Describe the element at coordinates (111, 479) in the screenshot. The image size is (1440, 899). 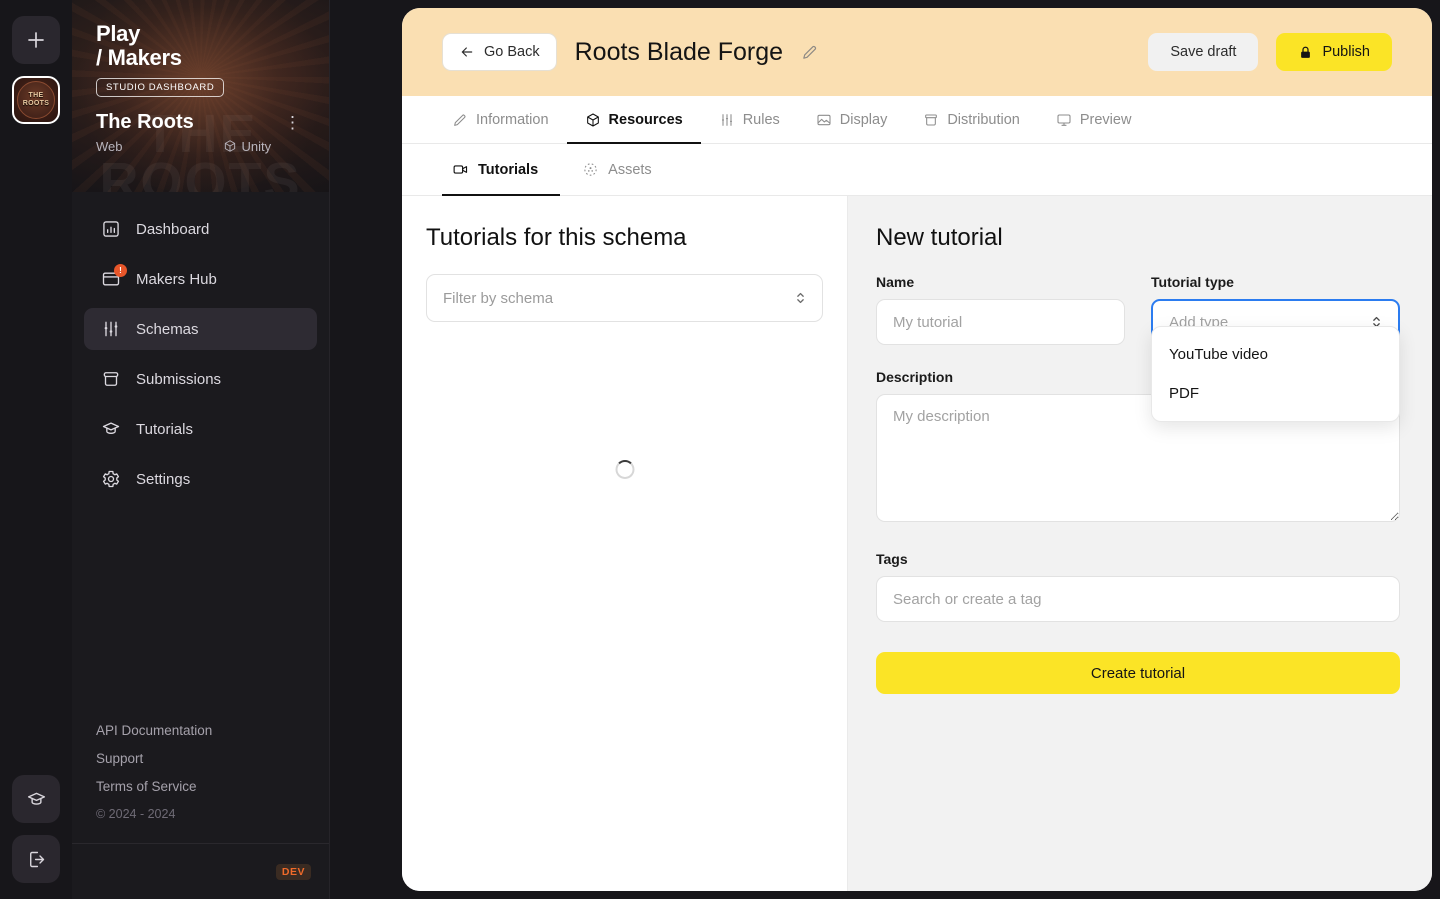
I see `gear-icon` at that location.